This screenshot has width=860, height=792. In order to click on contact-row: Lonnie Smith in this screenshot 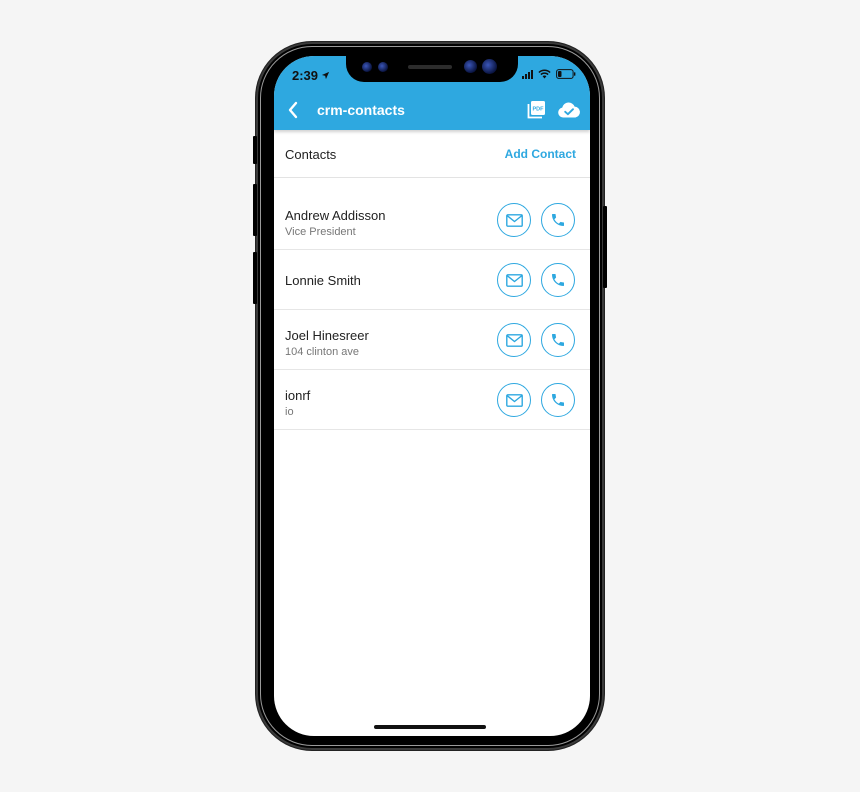, I will do `click(432, 280)`.